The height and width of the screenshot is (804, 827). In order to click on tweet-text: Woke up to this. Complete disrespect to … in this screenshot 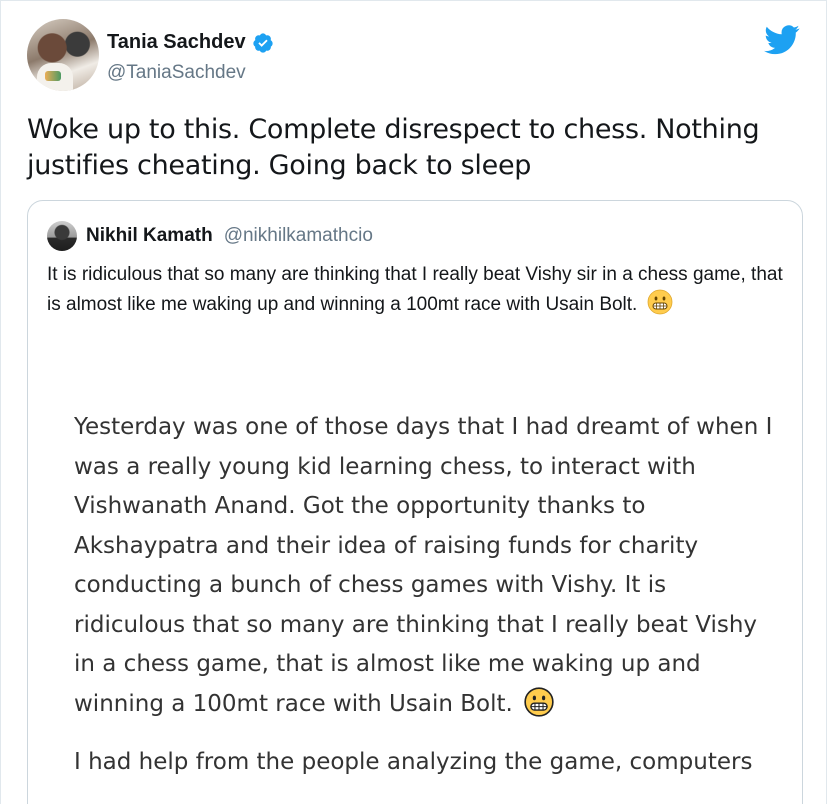, I will do `click(393, 147)`.